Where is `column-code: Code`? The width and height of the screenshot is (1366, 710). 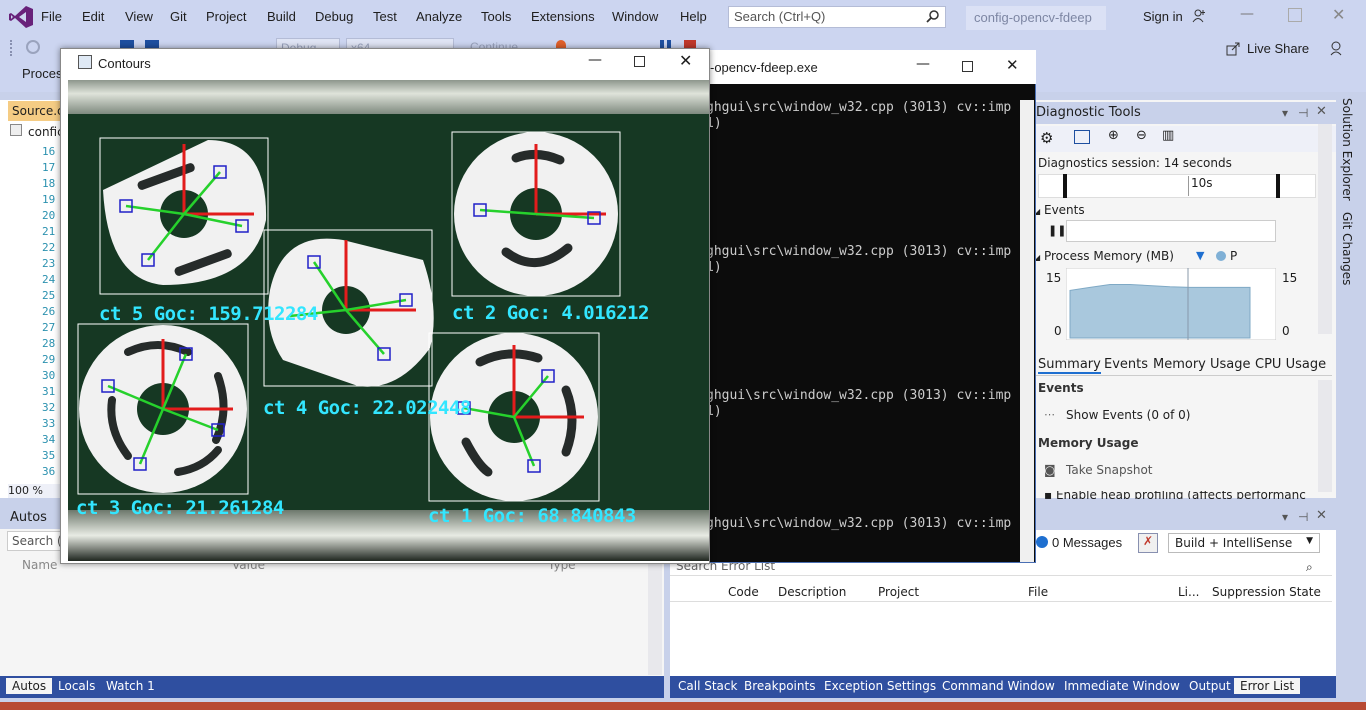 column-code: Code is located at coordinates (743, 592).